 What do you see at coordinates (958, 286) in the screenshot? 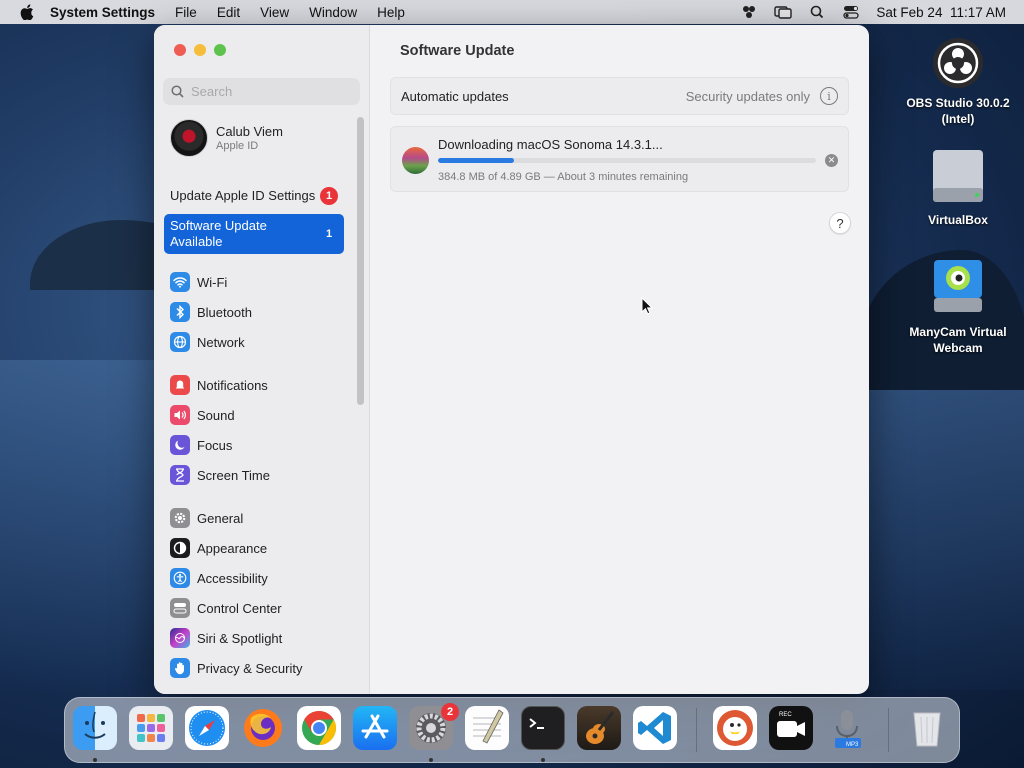
I see `manycam-icon` at bounding box center [958, 286].